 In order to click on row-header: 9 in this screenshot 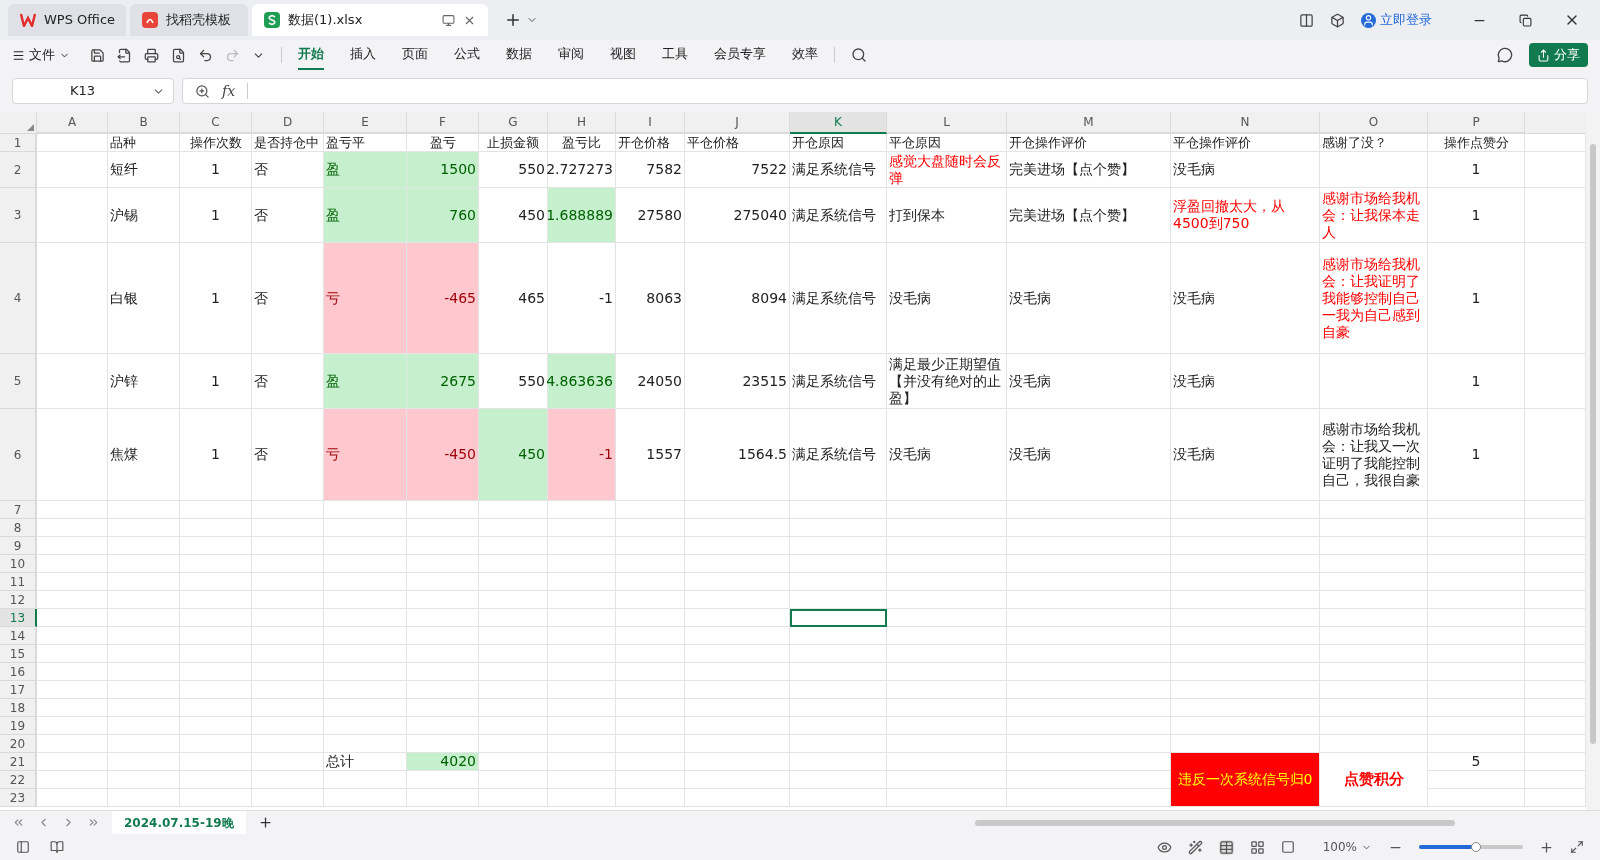, I will do `click(18, 546)`.